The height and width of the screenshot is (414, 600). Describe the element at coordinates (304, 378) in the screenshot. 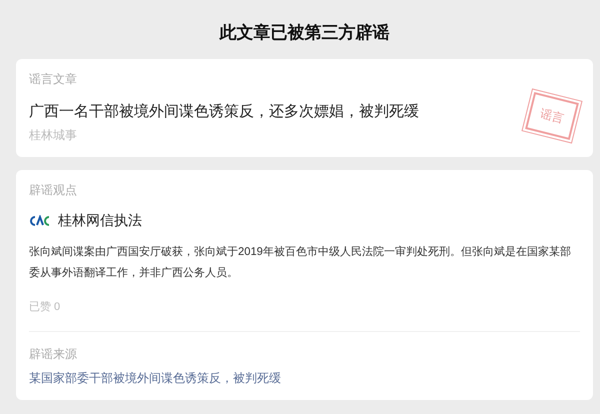

I see `source-link: 某国家部委干部被境外间谍色诱策反，被判死缓` at that location.